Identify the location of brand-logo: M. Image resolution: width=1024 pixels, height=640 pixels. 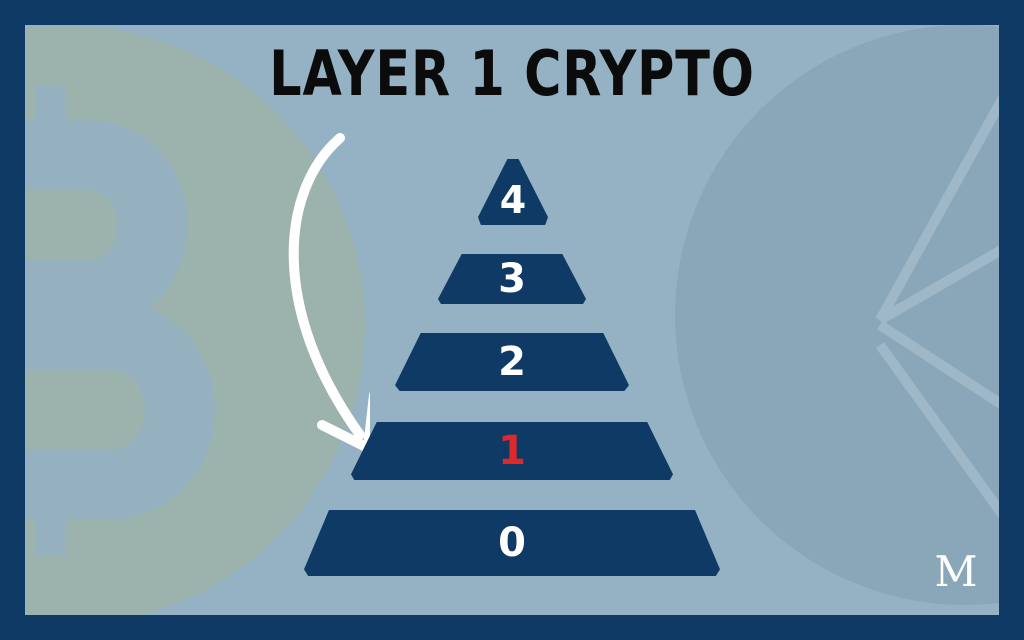
(956, 571).